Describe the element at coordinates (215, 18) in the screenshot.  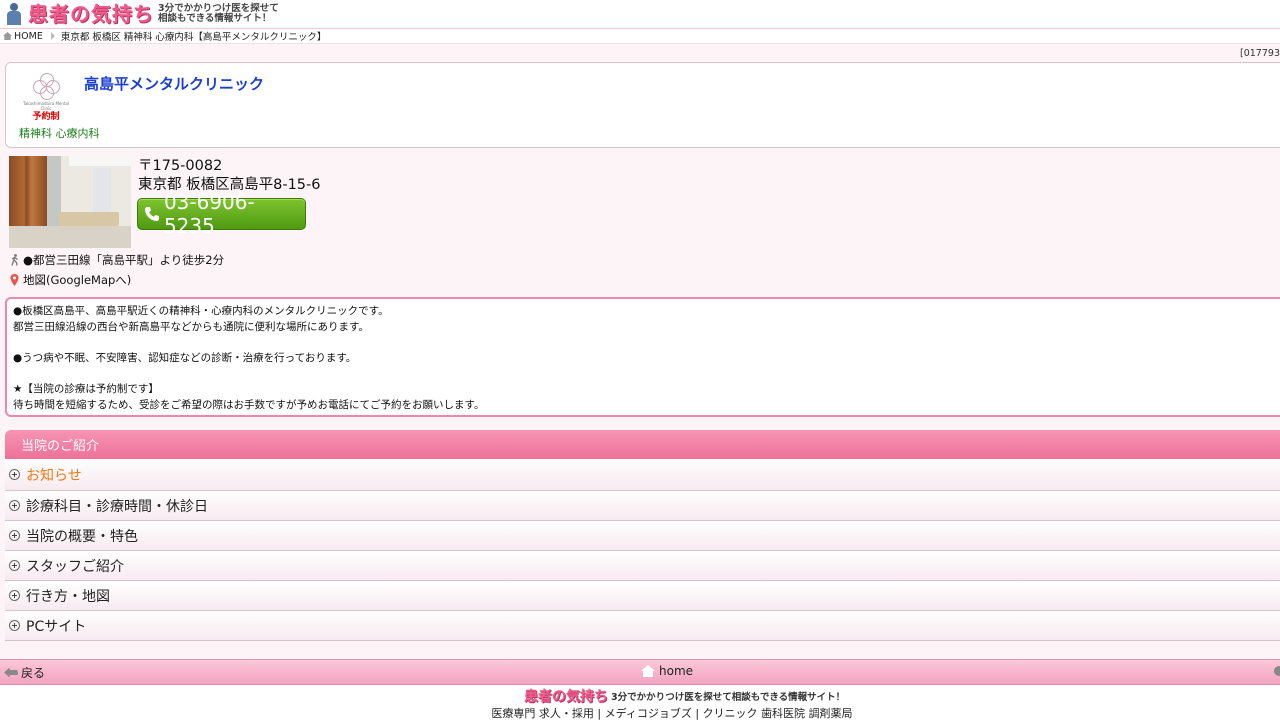
I see `tagline-line-2: 相談もできる情報サイト！` at that location.